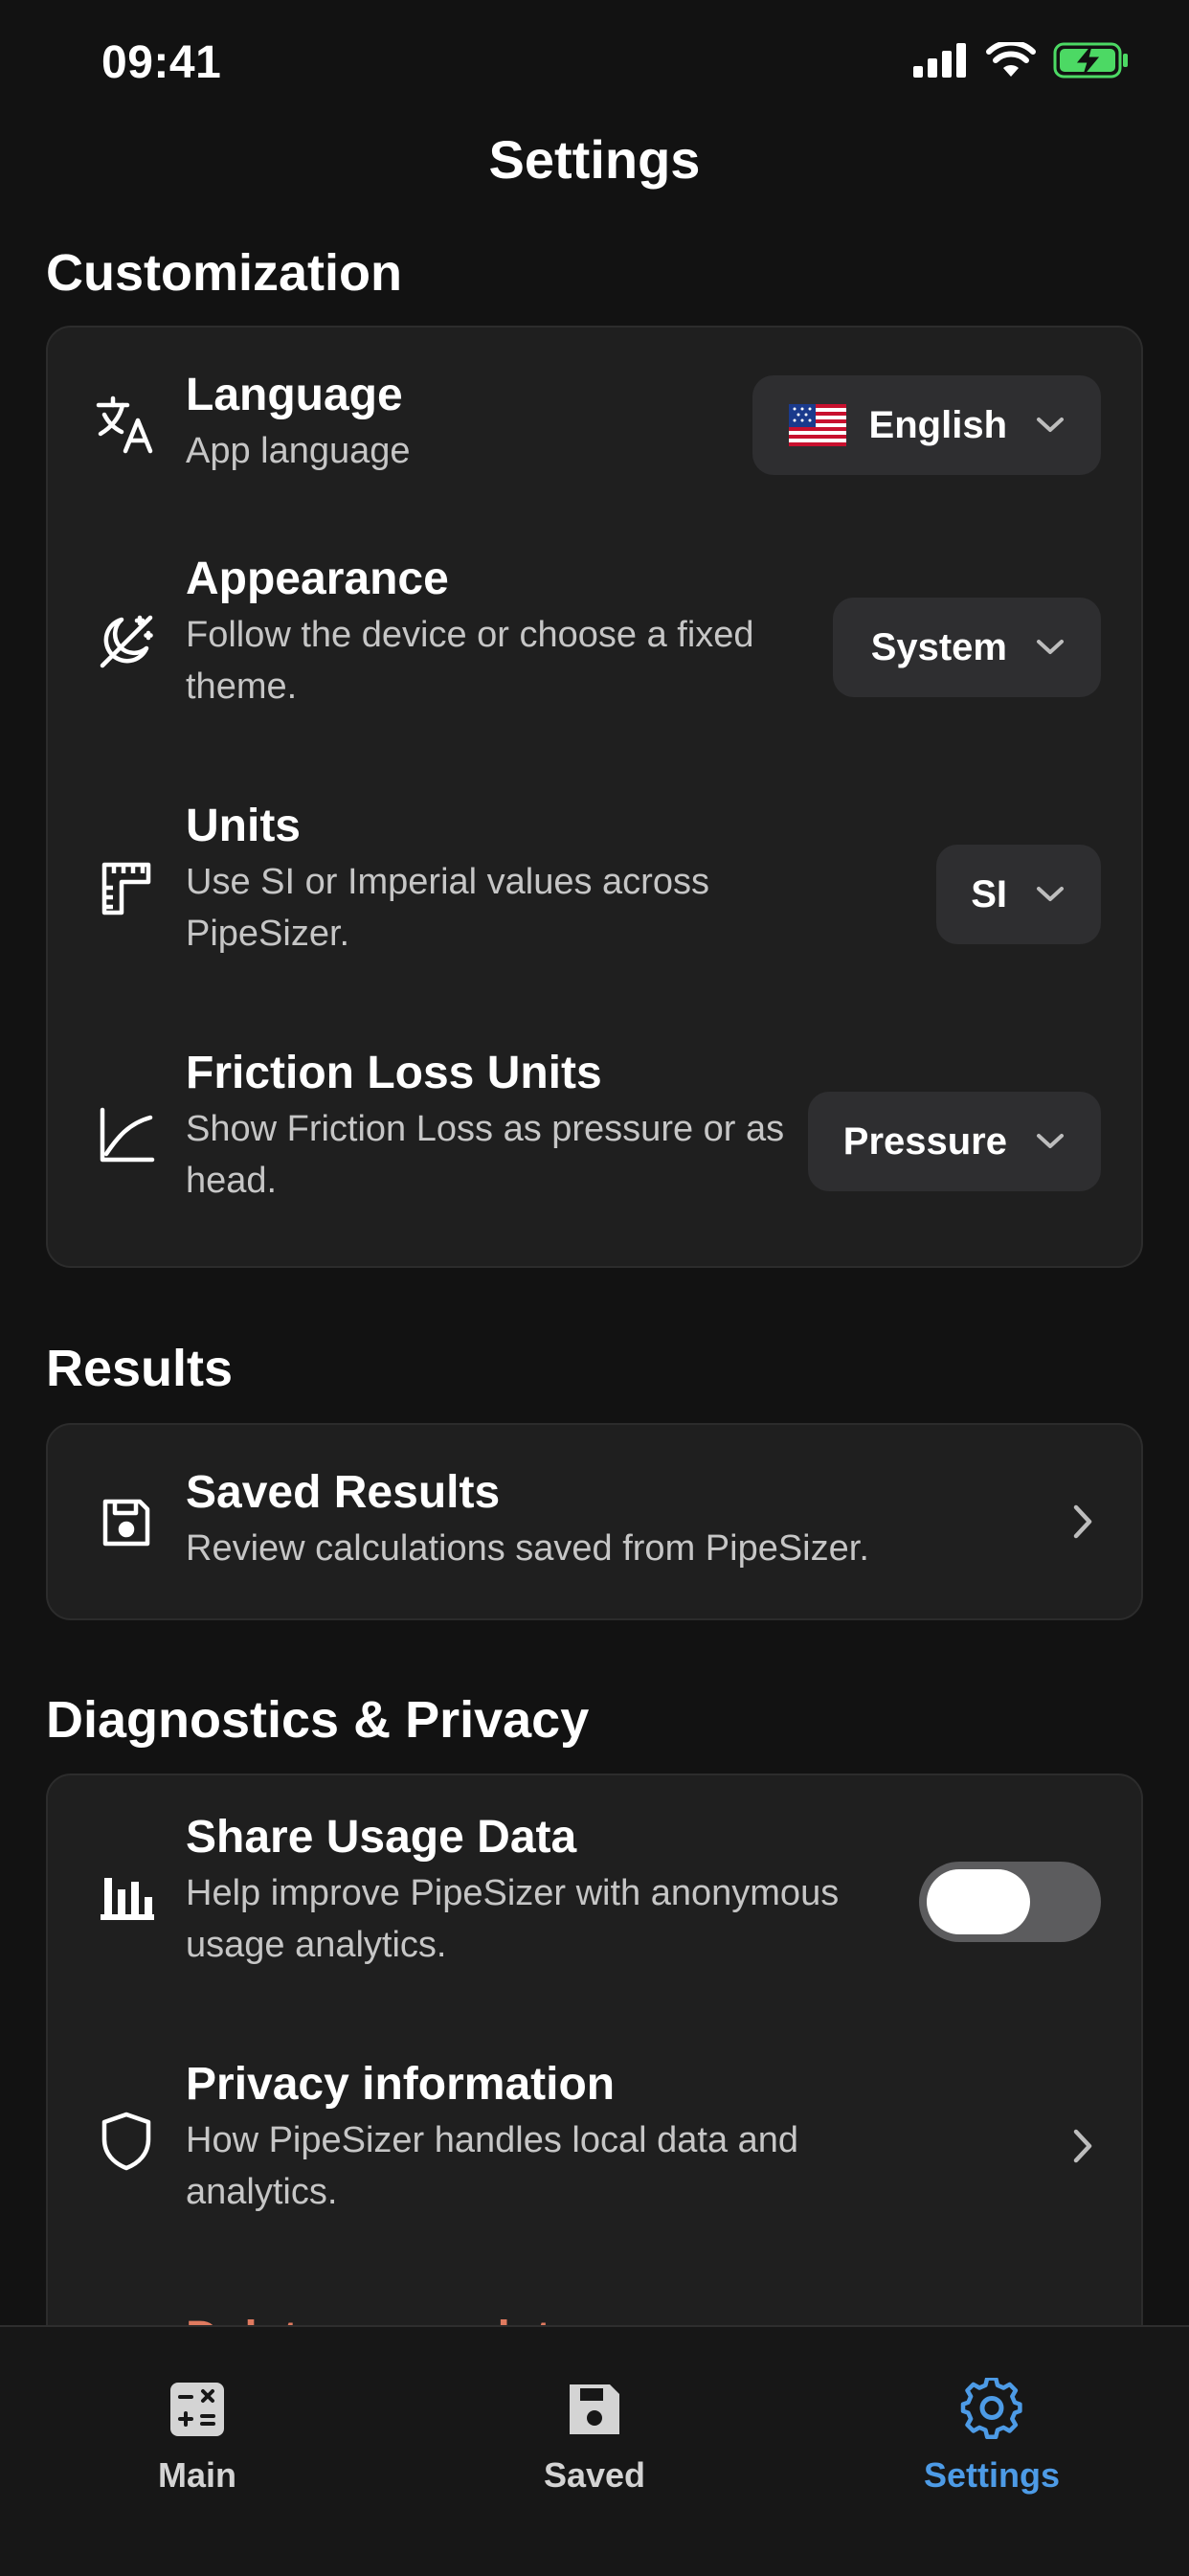 The image size is (1189, 2576). I want to click on tab-bar: Main Saved Settings, so click(594, 2450).